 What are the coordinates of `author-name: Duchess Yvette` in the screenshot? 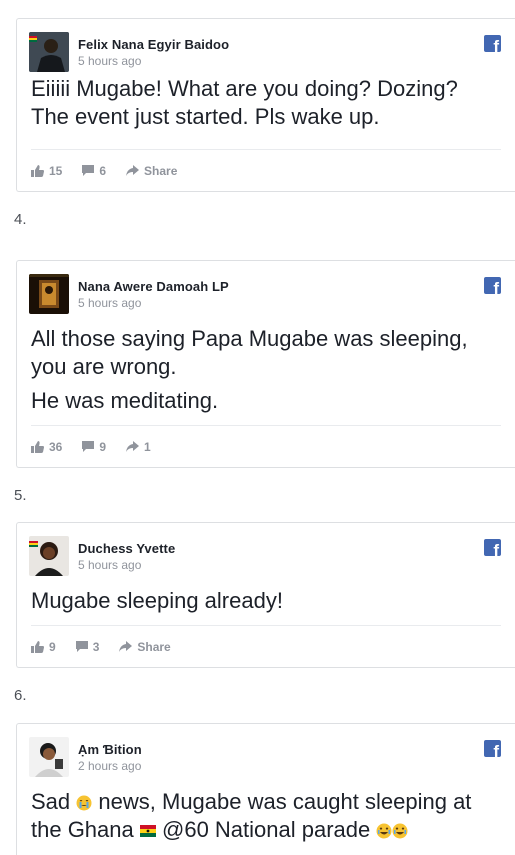 It's located at (126, 548).